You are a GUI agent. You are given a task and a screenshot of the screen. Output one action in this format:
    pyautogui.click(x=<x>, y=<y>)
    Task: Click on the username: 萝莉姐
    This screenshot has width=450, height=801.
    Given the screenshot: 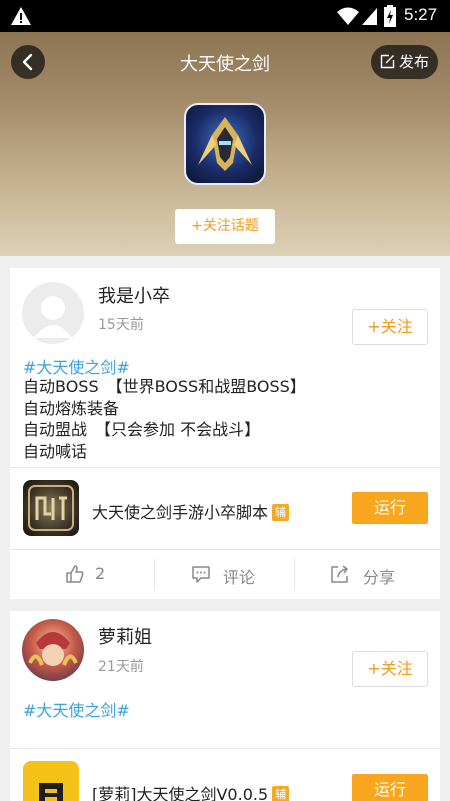 What is the action you would take?
    pyautogui.click(x=125, y=636)
    